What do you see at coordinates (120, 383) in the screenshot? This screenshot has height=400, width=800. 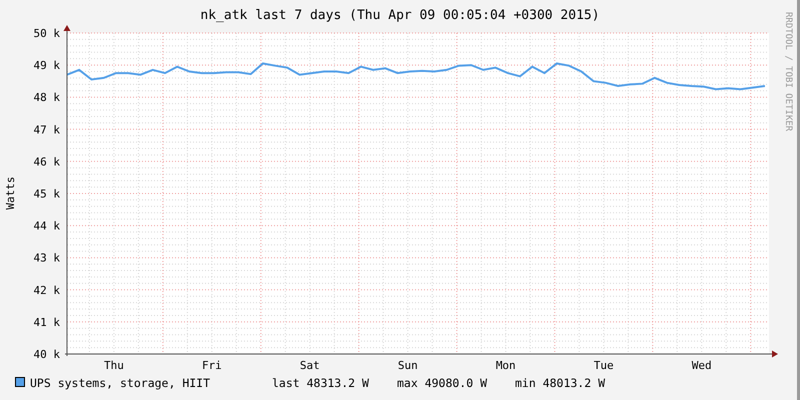 I see `legend-label: UPS systems, storage, HIIT` at bounding box center [120, 383].